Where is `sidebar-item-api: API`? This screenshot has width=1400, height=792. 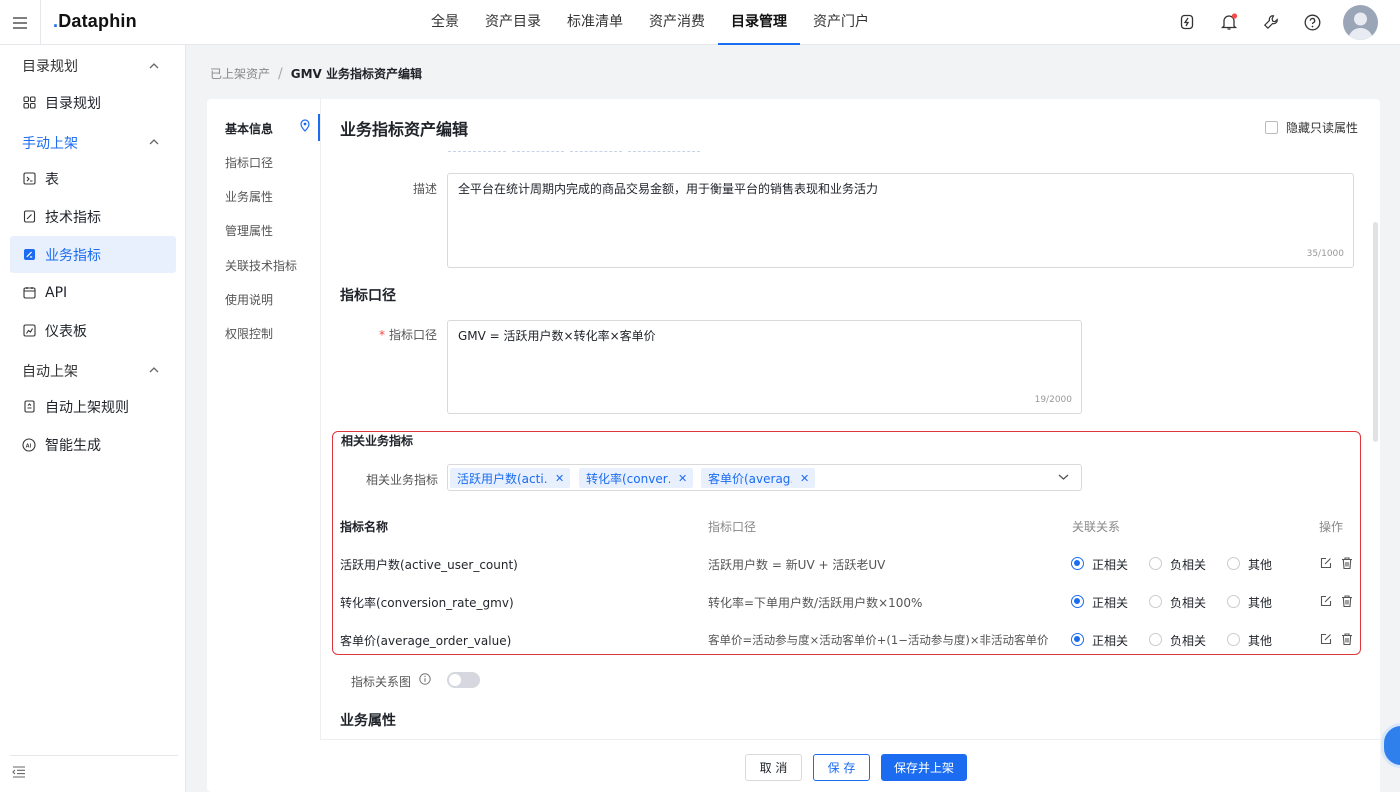
sidebar-item-api: API is located at coordinates (93, 292).